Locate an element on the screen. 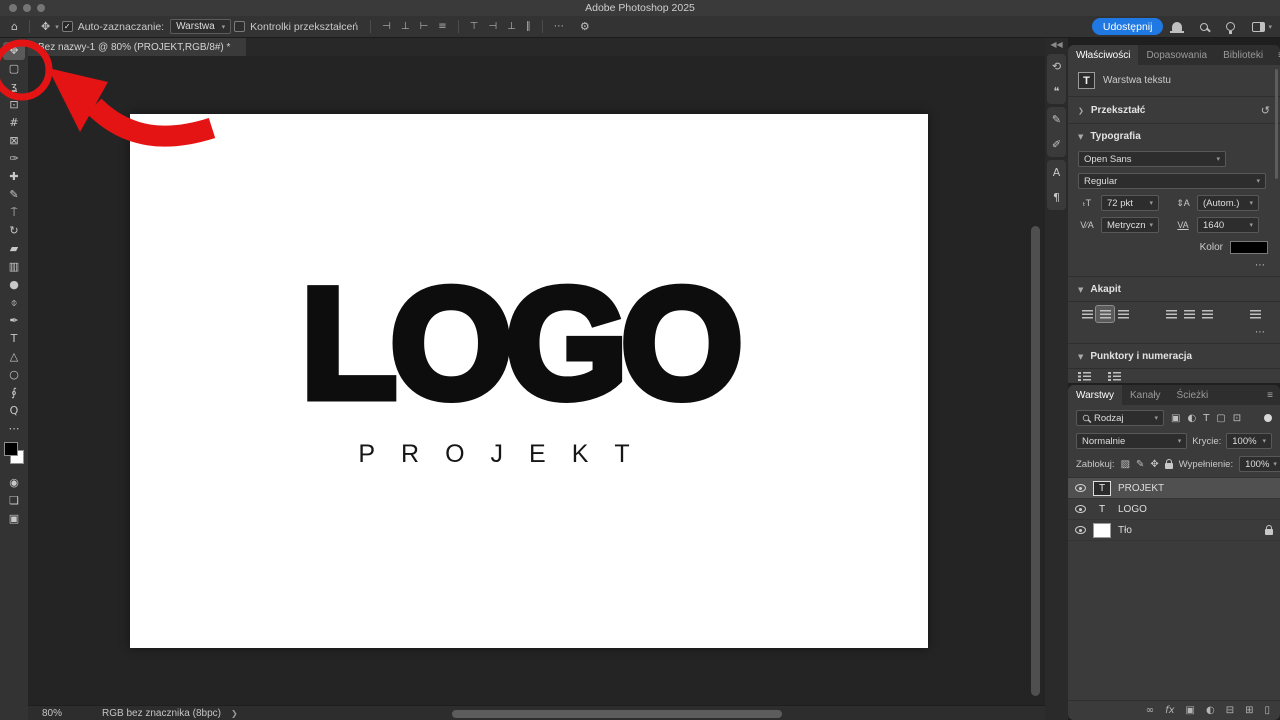 The width and height of the screenshot is (1280, 720). bullets-section-header: ▼ Punktory i numeracja is located at coordinates (1174, 356).